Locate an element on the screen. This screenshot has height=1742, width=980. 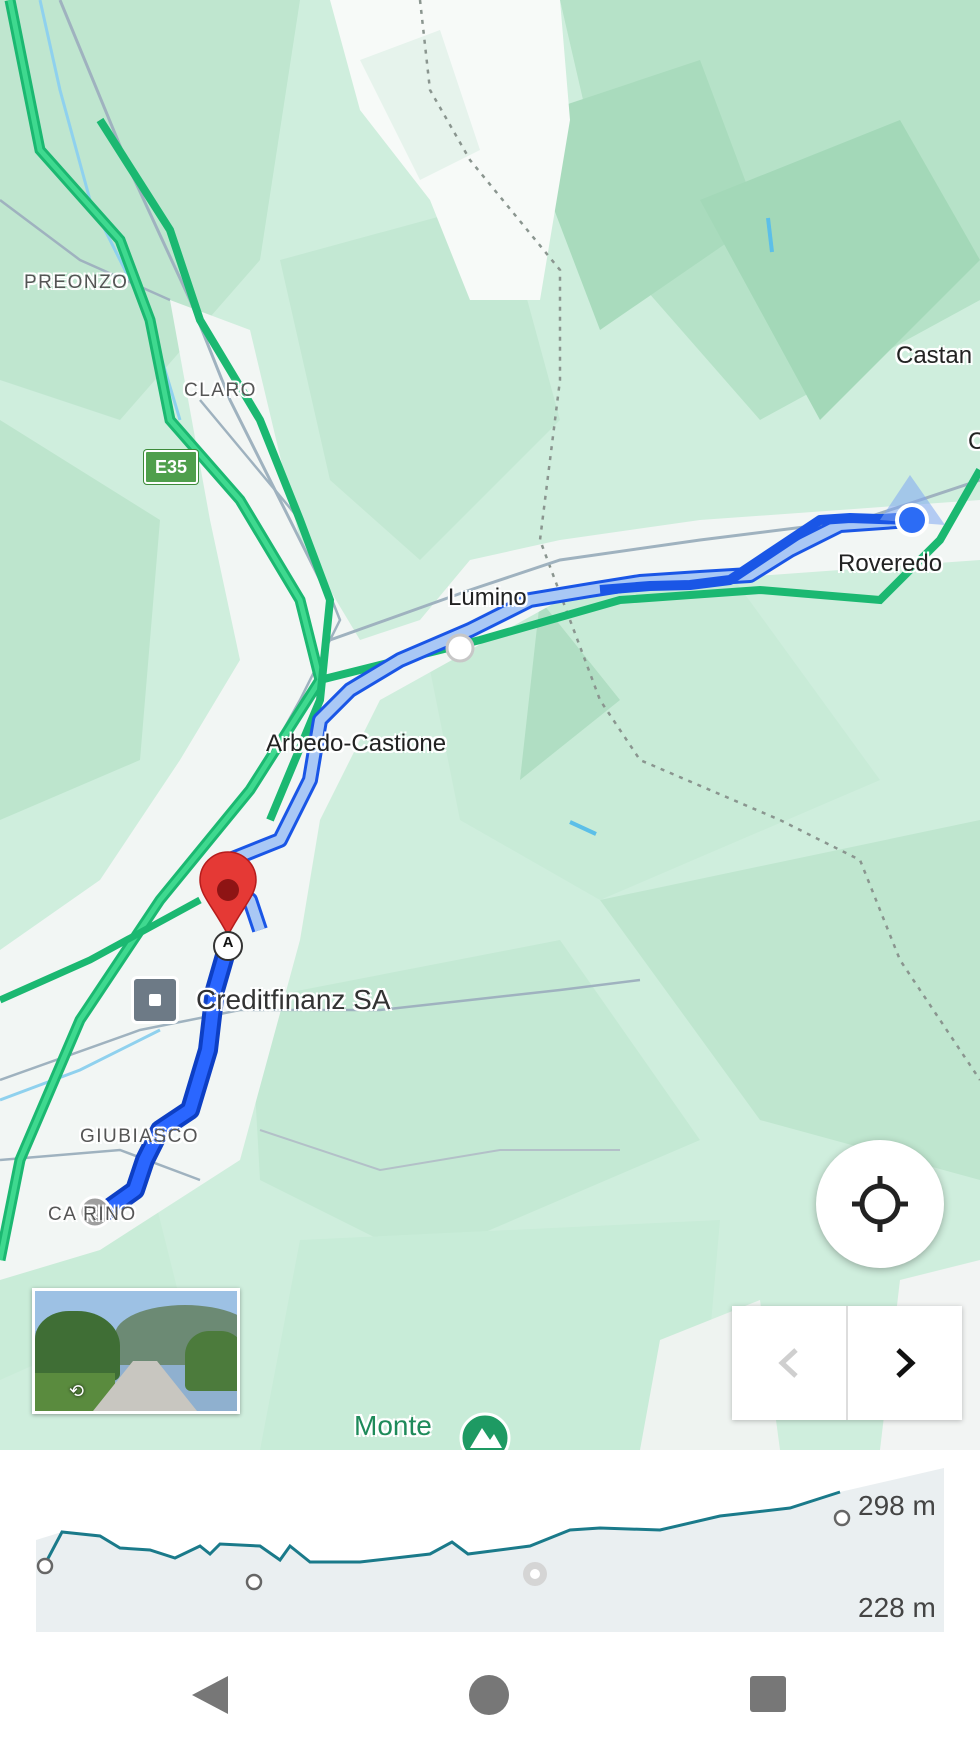
home-circle-icon is located at coordinates (489, 1695).